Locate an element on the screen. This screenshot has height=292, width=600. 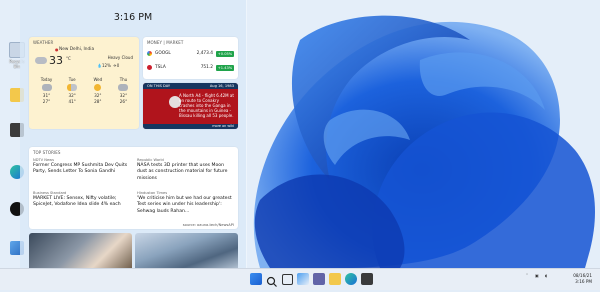
forecast-day: Today 31° 27° is located at coordinates (46, 91).